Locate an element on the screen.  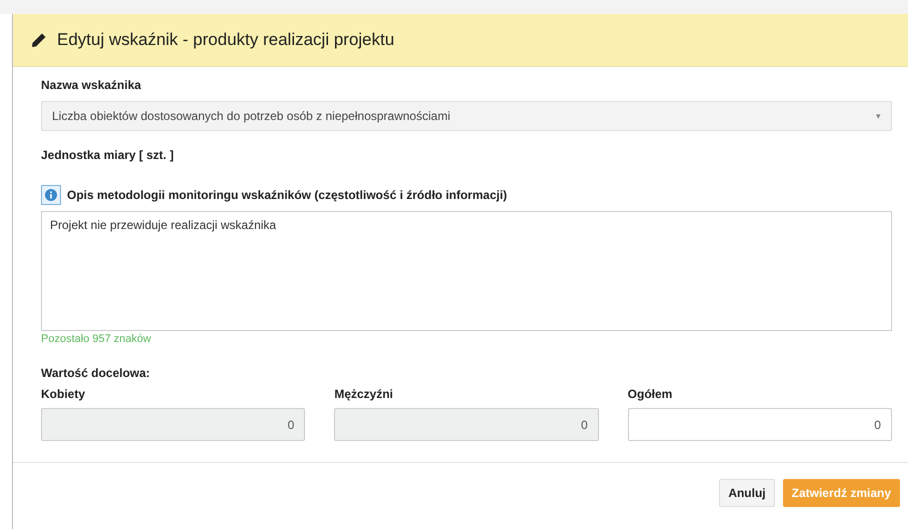
field-label: Opis metodologii monitoringu wskaźników (częstotliwość i źródło informacji) is located at coordinates (287, 195).